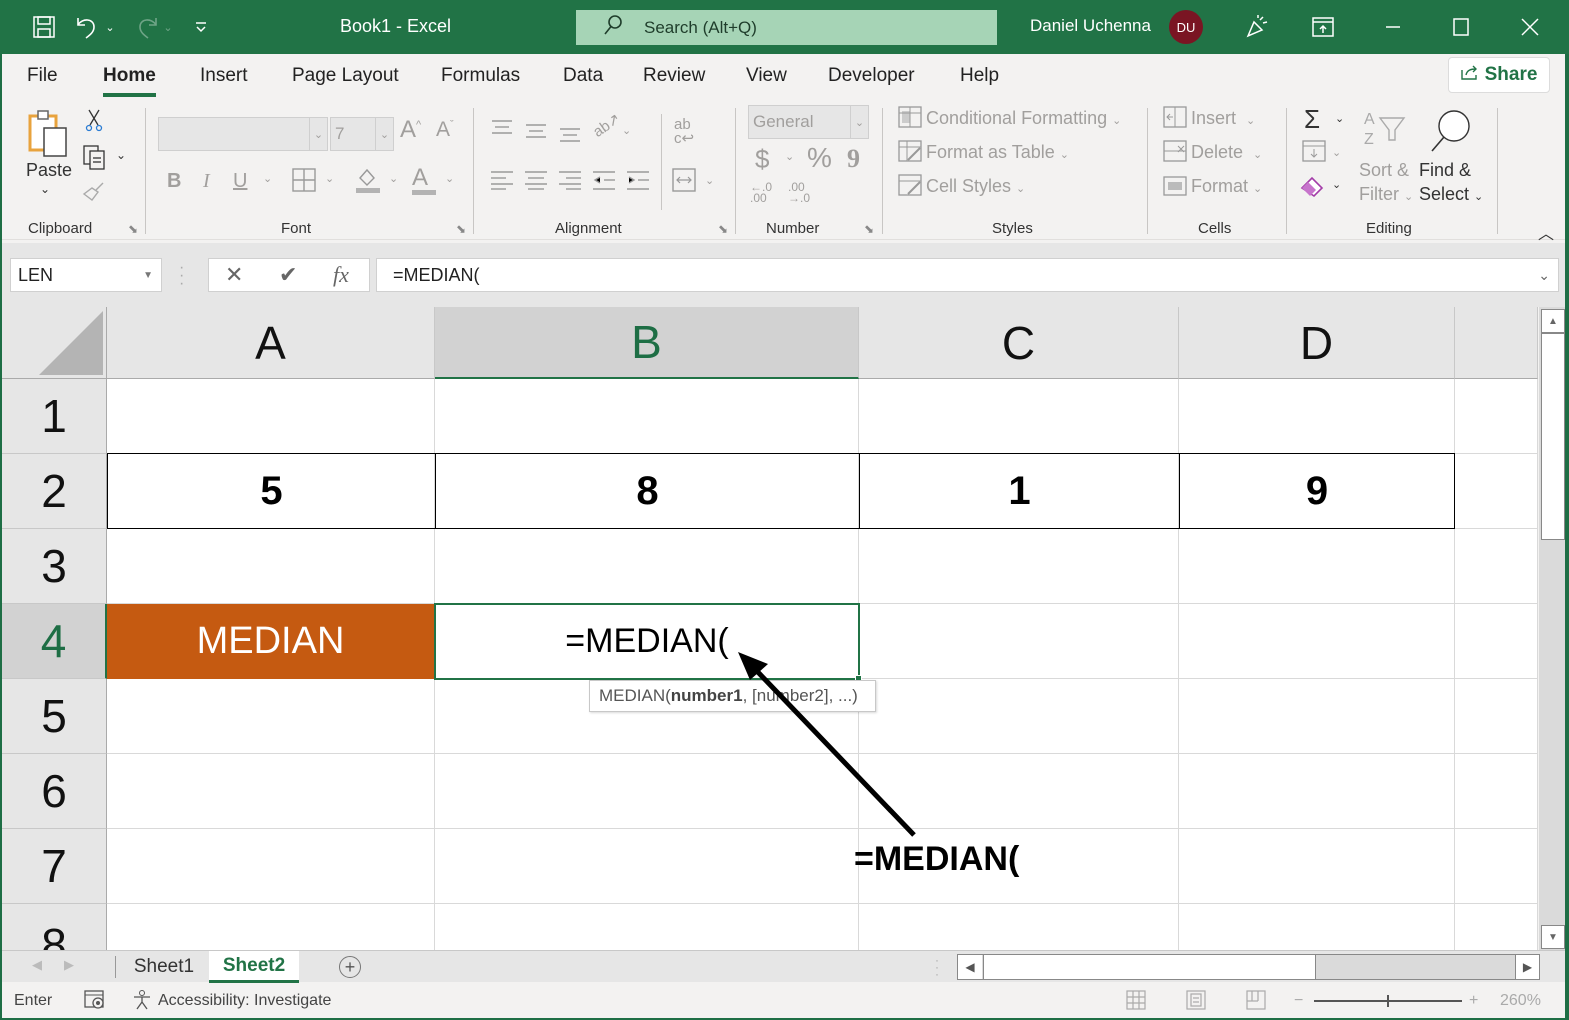  Describe the element at coordinates (1544, 275) in the screenshot. I see `expand-formula-bar-icon: ⌄` at that location.